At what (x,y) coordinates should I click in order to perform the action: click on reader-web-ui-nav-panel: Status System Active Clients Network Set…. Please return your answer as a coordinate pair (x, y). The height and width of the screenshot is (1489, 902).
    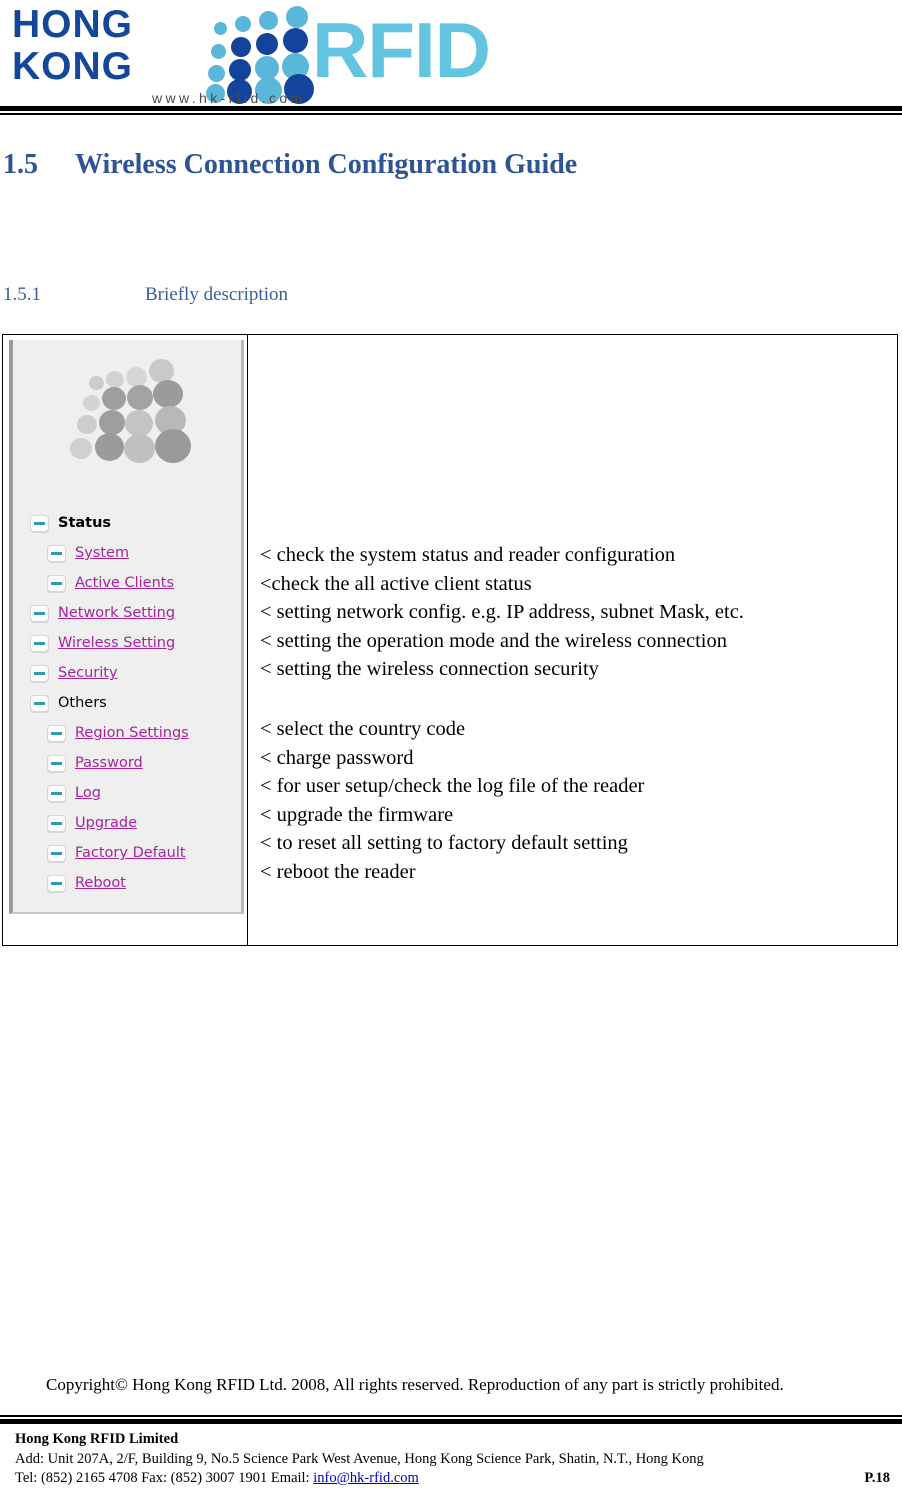
    Looking at the image, I should click on (126, 627).